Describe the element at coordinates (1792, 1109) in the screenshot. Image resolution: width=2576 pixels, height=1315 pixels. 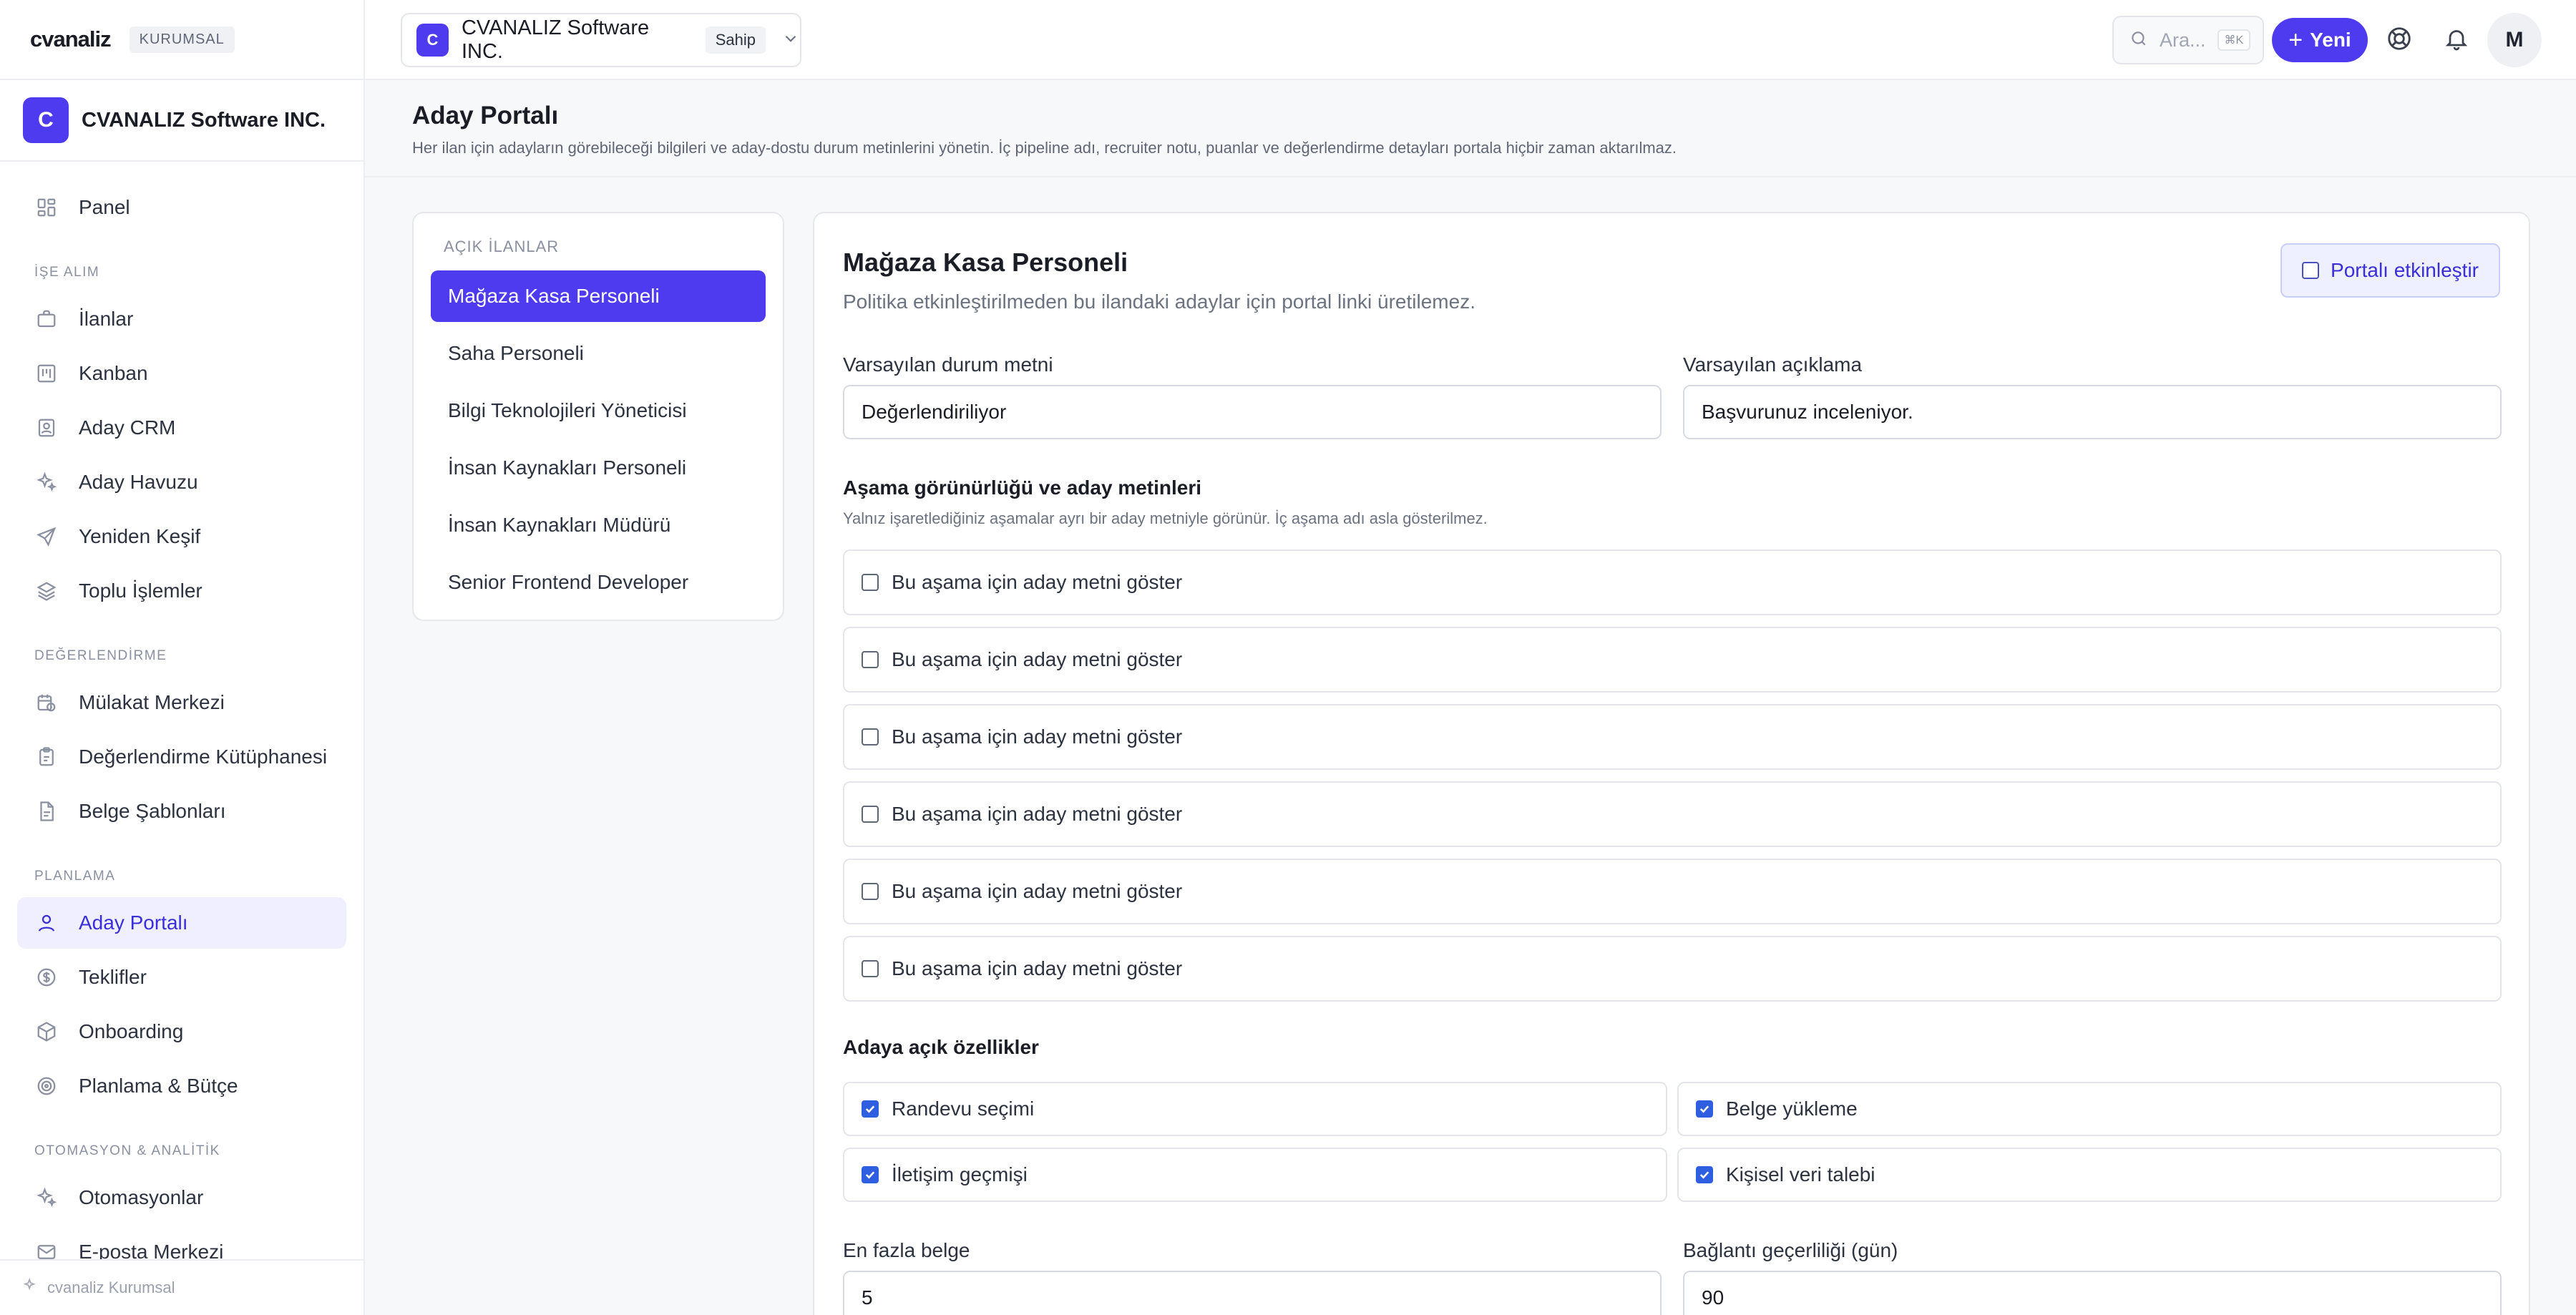
I see `feature-label: Belge yükleme` at that location.